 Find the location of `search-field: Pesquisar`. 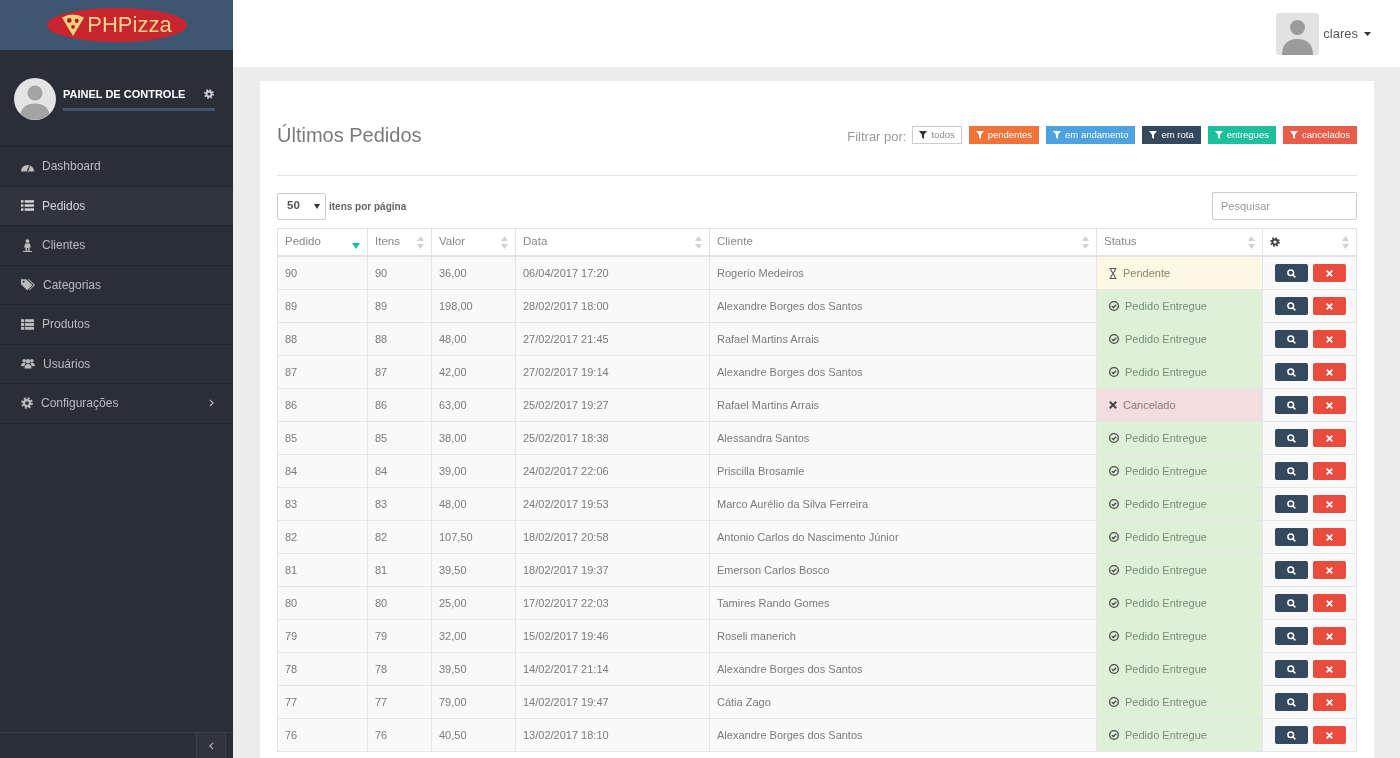

search-field: Pesquisar is located at coordinates (1284, 206).